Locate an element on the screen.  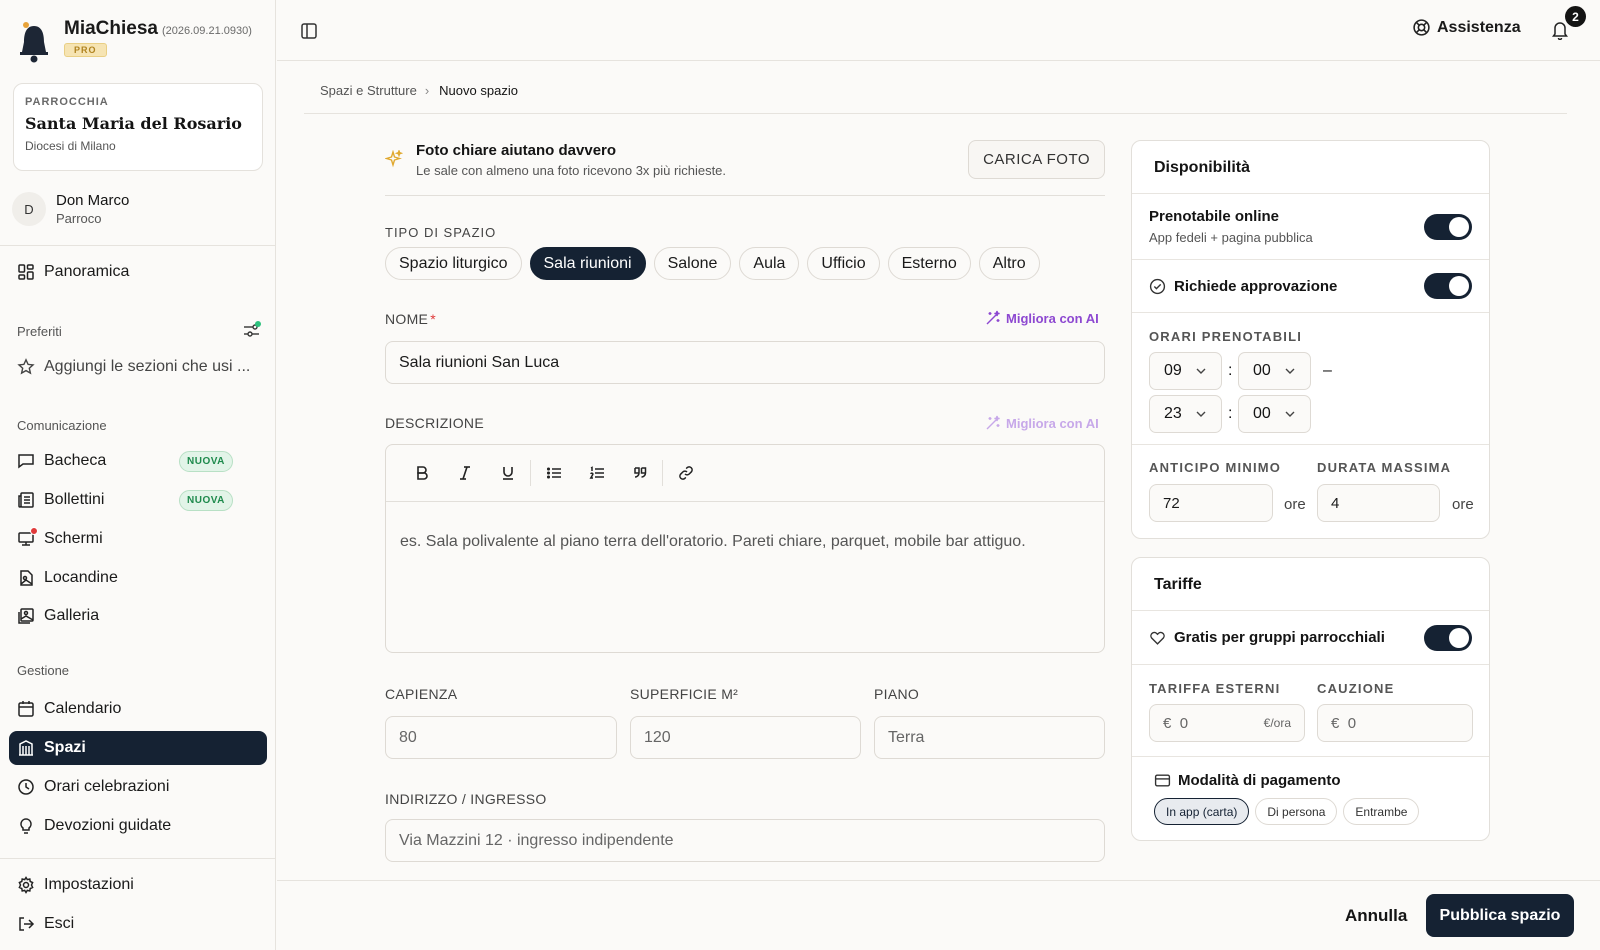
nav-galleria: Galleria is located at coordinates (138, 616).